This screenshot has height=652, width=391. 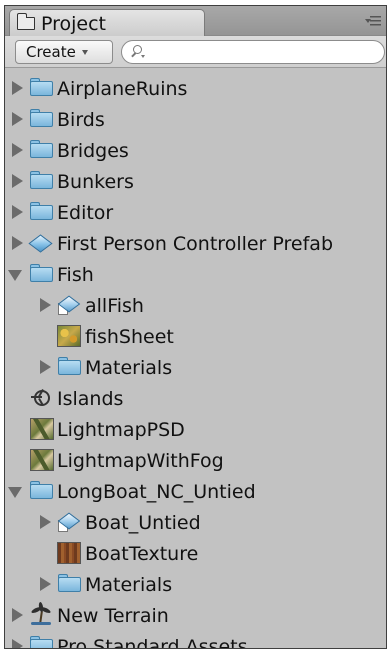 I want to click on tab-bar: Project, so click(x=195, y=21).